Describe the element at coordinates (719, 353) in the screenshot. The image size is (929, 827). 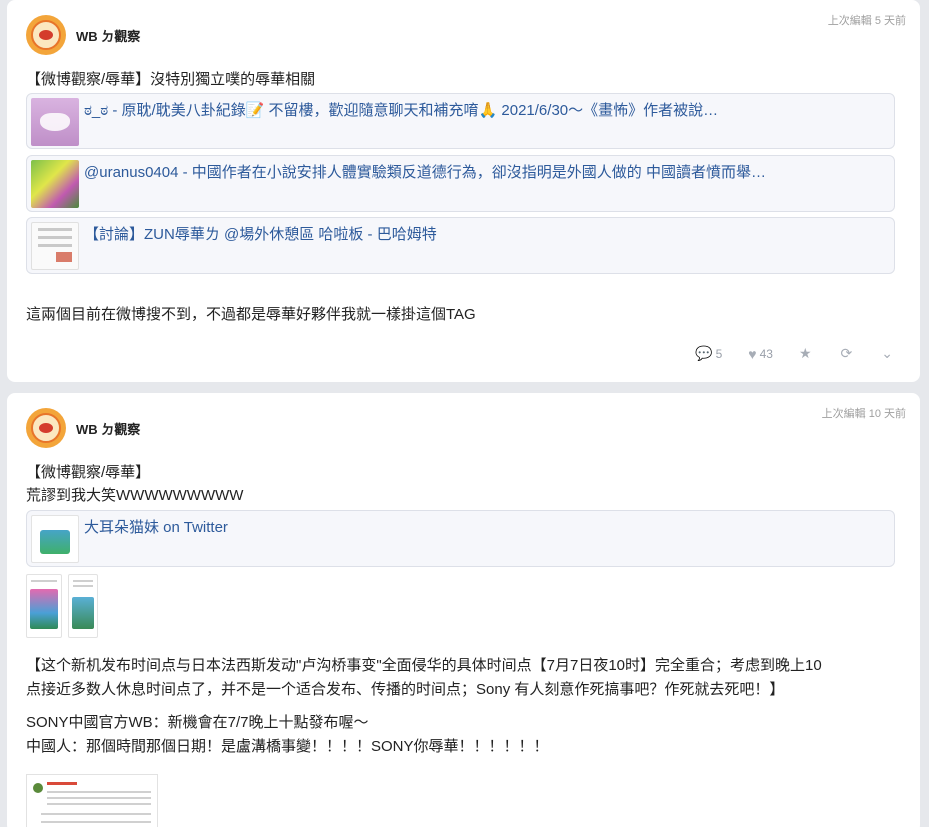
I see `comment-count: 5` at that location.